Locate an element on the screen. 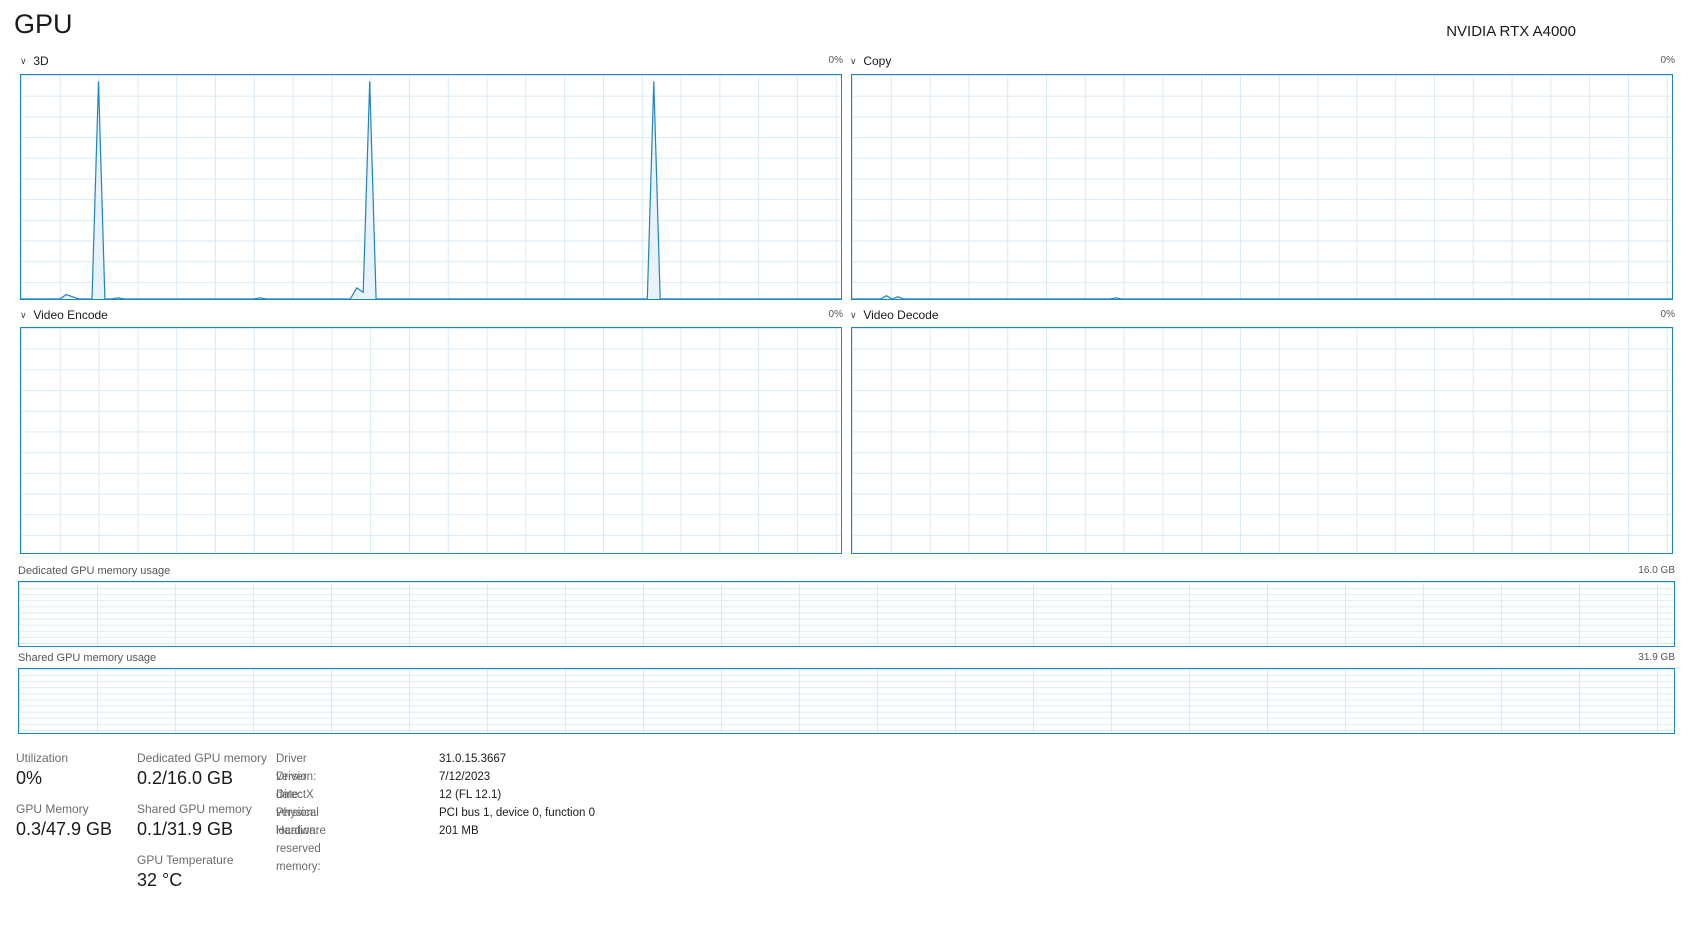 The height and width of the screenshot is (925, 1688). engine-3d-selector: ∨ 3D is located at coordinates (34, 61).